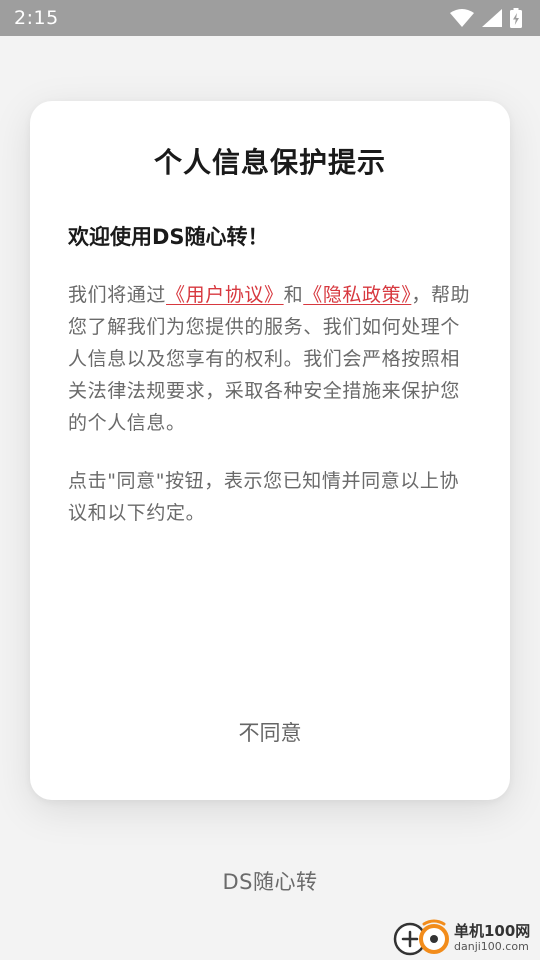 This screenshot has width=540, height=960. What do you see at coordinates (462, 18) in the screenshot?
I see `wifi-icon` at bounding box center [462, 18].